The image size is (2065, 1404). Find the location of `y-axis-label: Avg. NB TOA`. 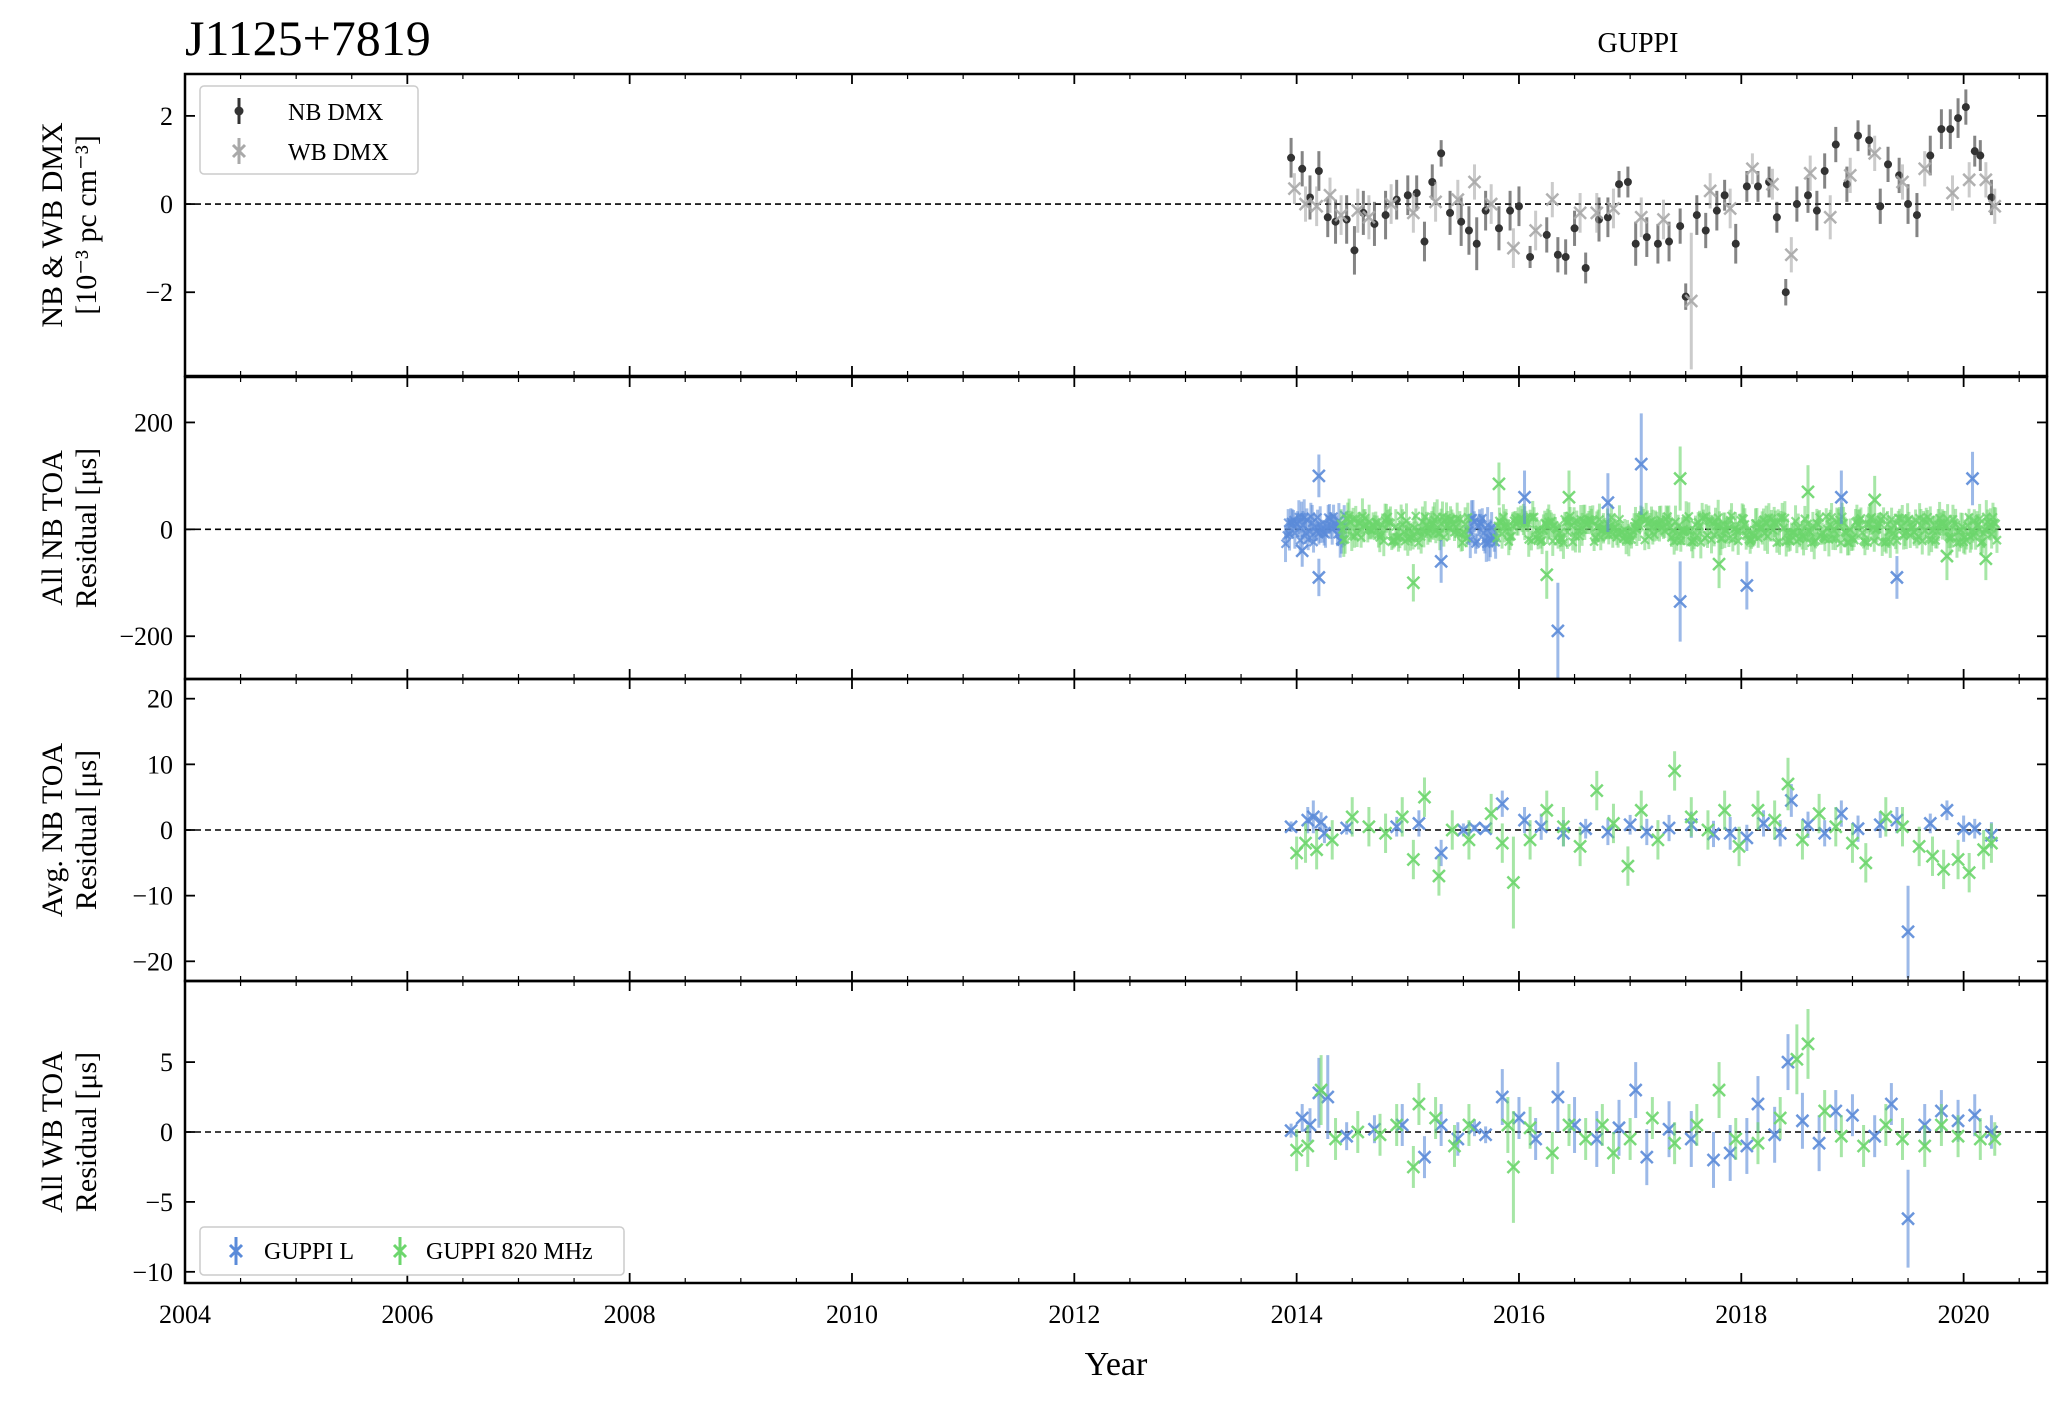

y-axis-label: Avg. NB TOA is located at coordinates (52, 830).